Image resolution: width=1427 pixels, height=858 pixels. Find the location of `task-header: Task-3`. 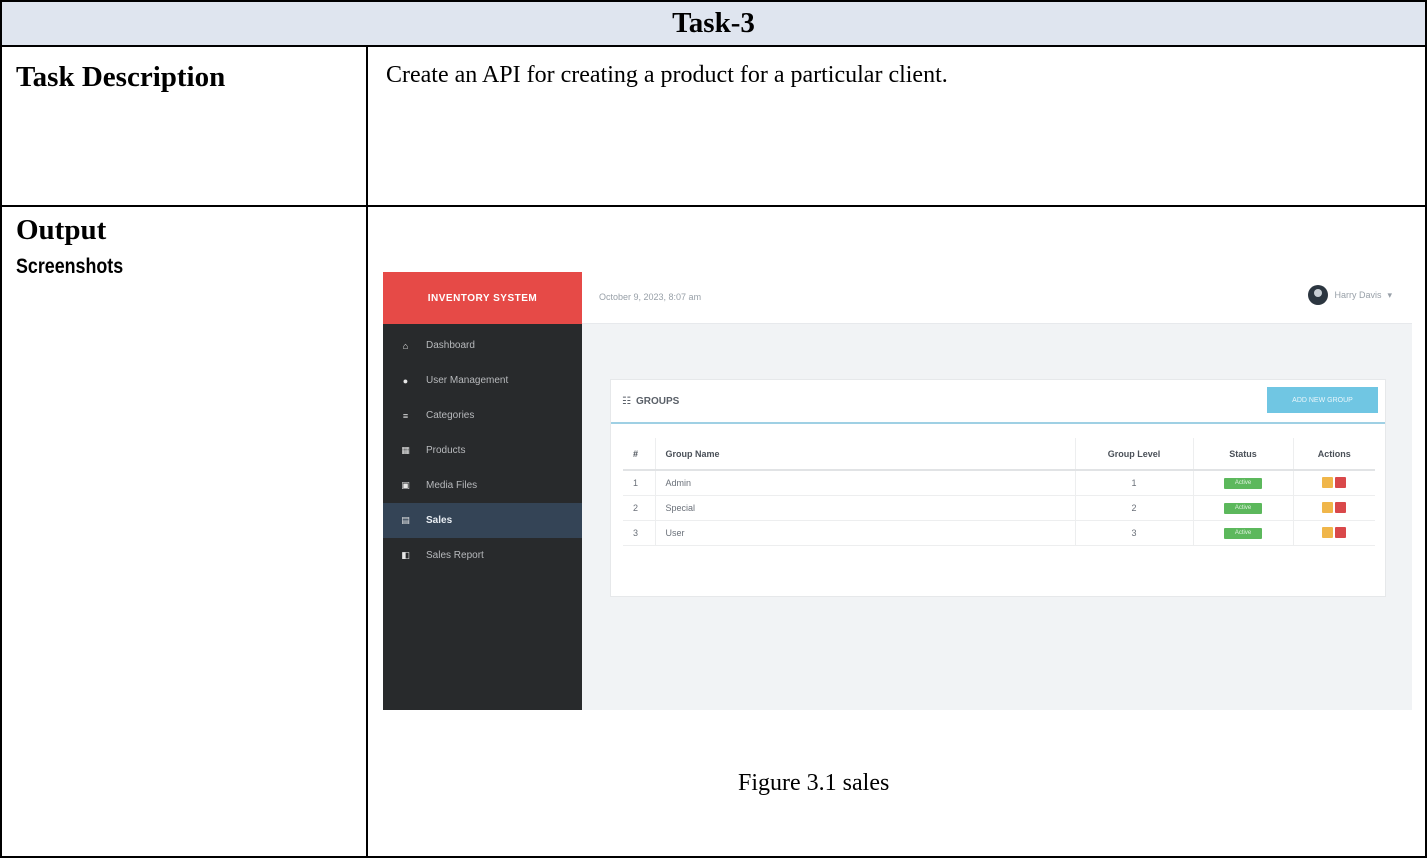

task-header: Task-3 is located at coordinates (713, 24).